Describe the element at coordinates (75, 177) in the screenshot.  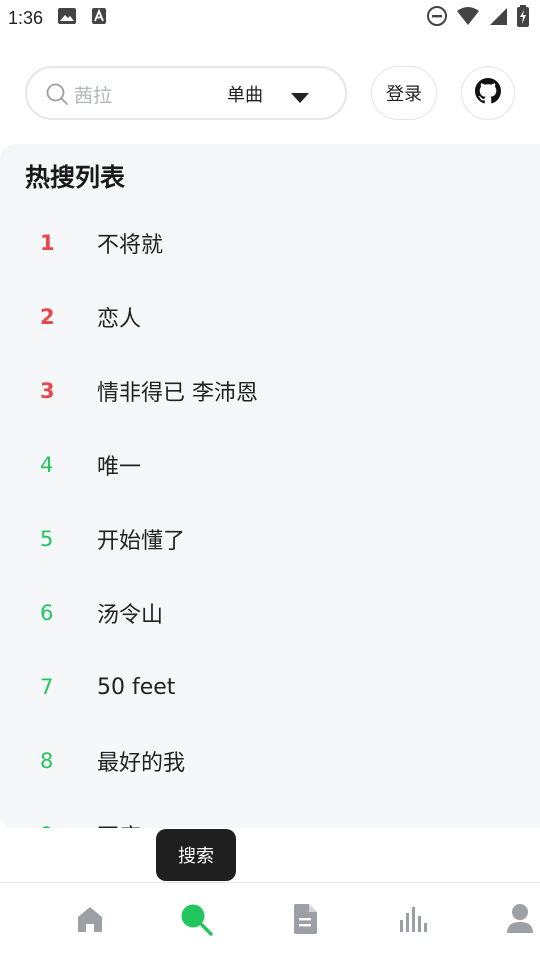
I see `hot-search-title: 热搜列表` at that location.